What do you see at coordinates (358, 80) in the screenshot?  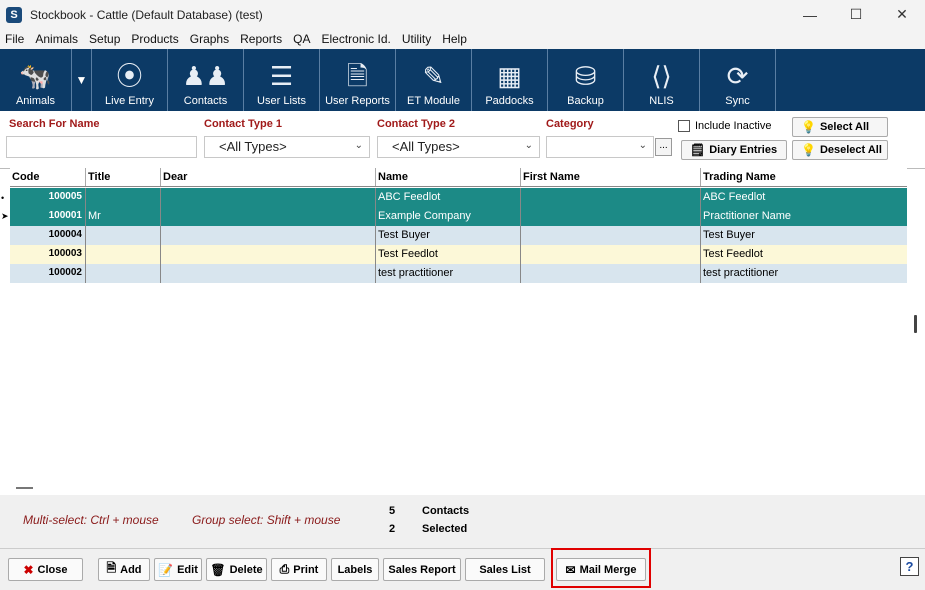 I see `toolbar-user-reports-button: 🗎 User Reports` at bounding box center [358, 80].